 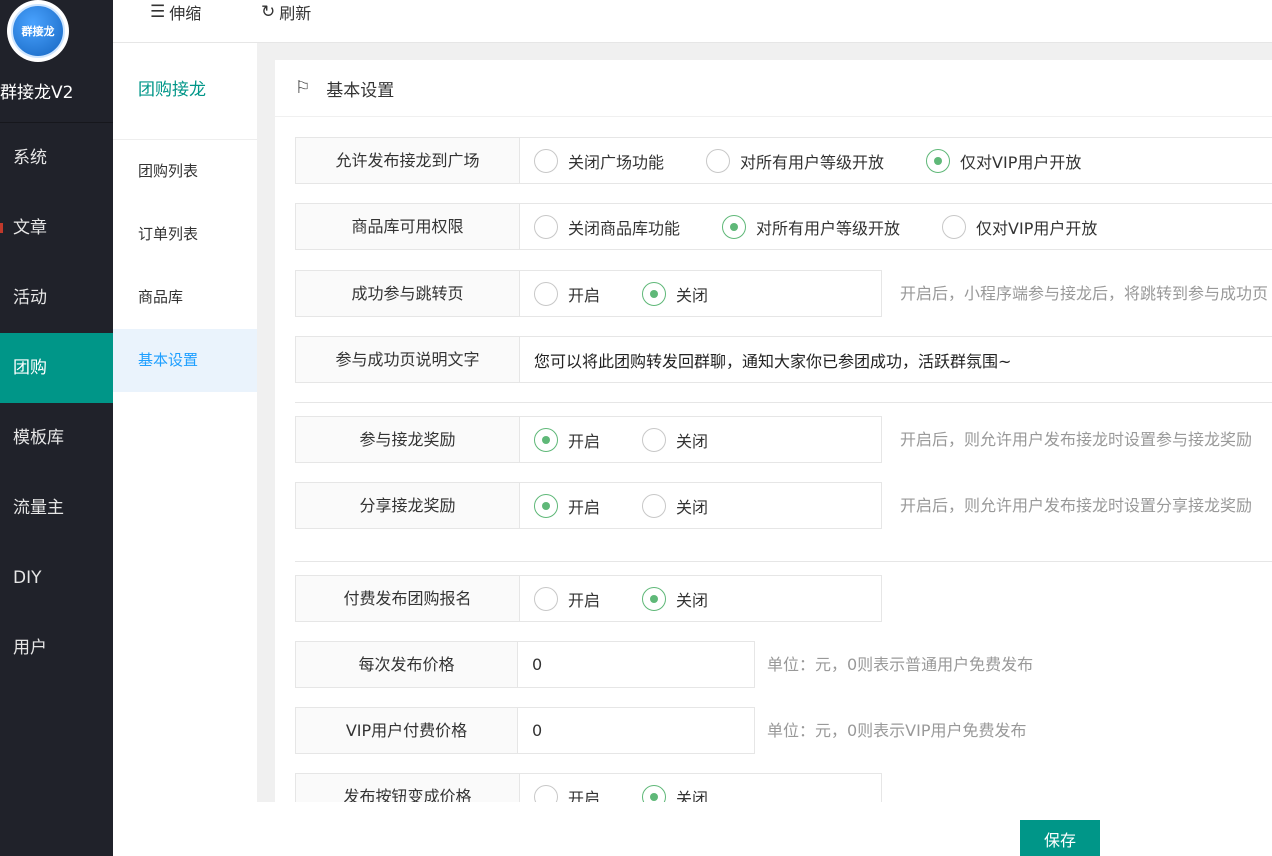 What do you see at coordinates (56, 368) in the screenshot?
I see `nav-item-groupbuy: 团购` at bounding box center [56, 368].